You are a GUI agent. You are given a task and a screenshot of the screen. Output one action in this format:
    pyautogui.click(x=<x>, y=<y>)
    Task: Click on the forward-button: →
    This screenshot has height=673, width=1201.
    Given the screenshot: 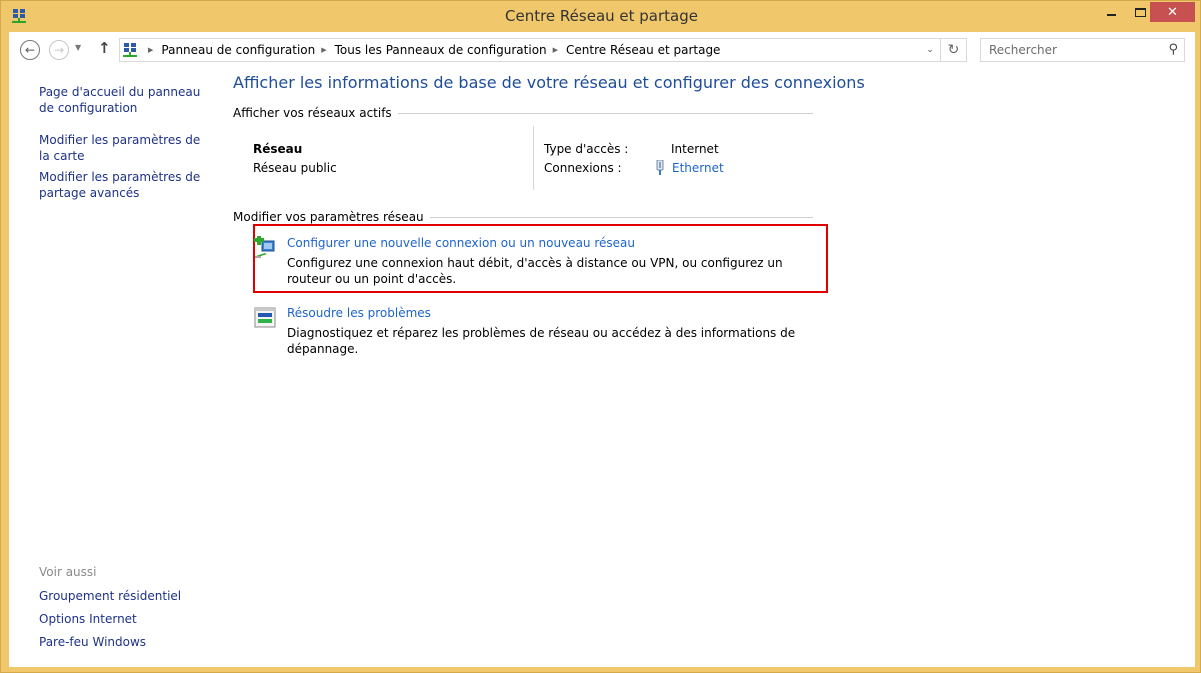 What is the action you would take?
    pyautogui.click(x=59, y=50)
    